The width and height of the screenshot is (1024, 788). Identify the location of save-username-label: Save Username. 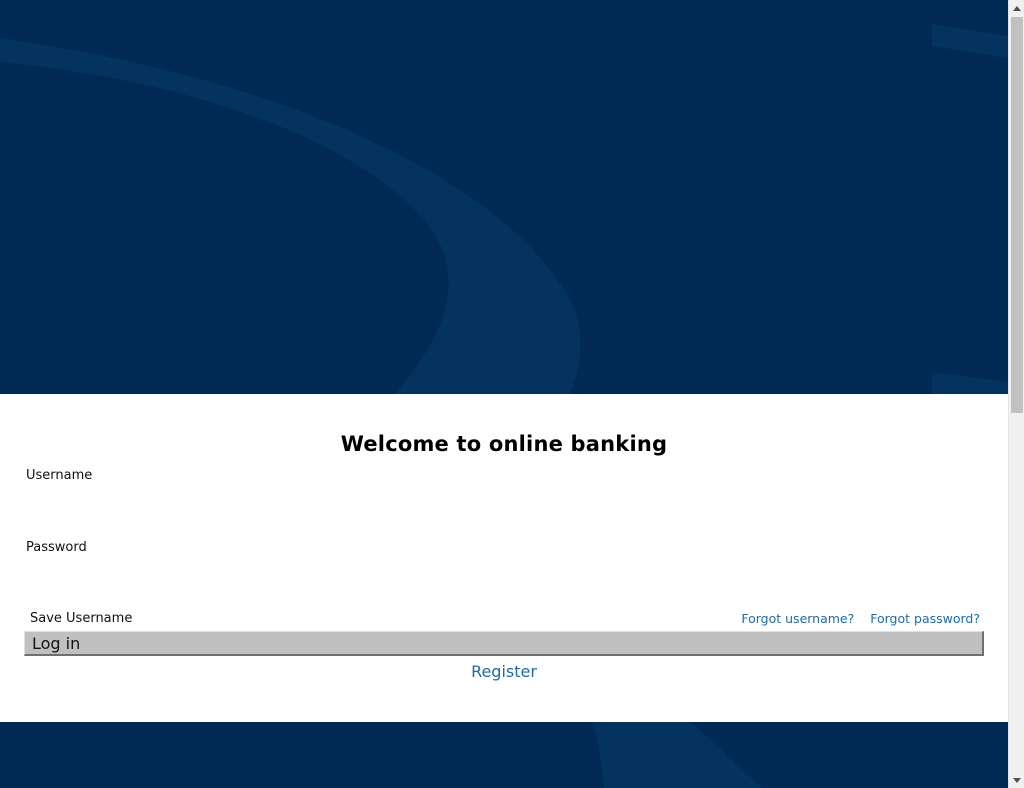
(81, 618).